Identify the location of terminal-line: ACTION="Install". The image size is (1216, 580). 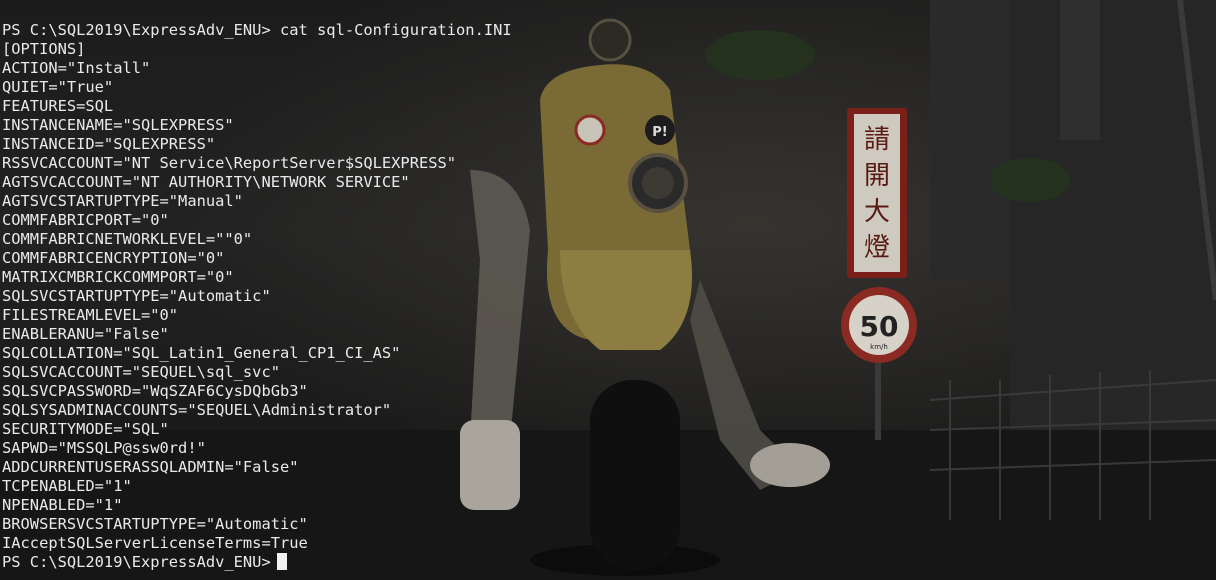
(76, 68).